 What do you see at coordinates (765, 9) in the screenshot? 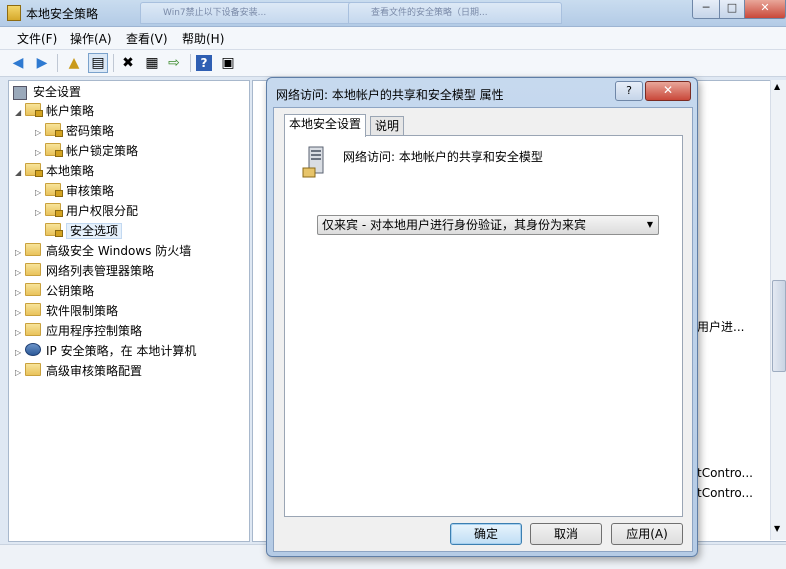
I see `window-close-button: ✕` at bounding box center [765, 9].